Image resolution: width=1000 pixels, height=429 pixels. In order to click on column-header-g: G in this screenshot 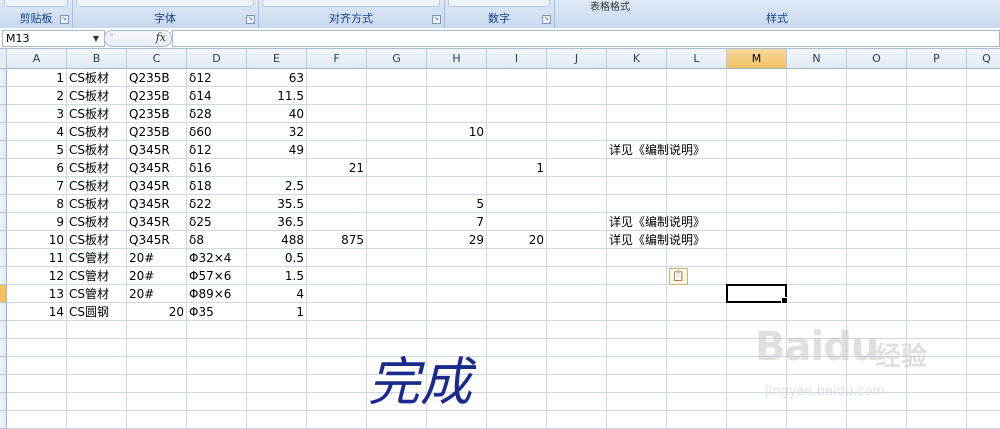, I will do `click(397, 59)`.